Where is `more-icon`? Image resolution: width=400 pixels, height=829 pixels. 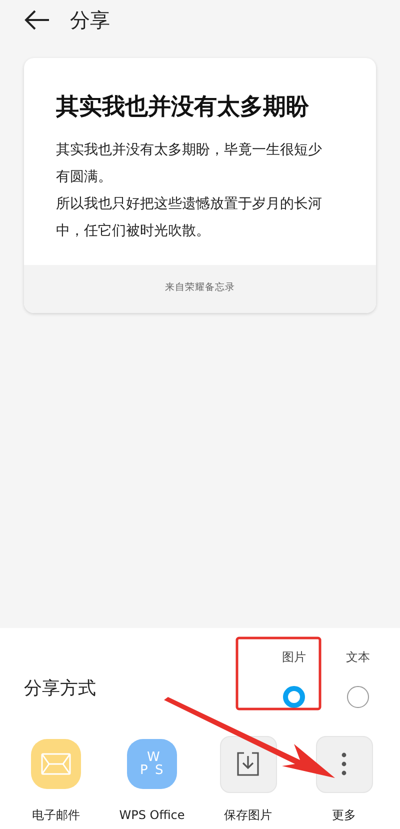
more-icon is located at coordinates (344, 764).